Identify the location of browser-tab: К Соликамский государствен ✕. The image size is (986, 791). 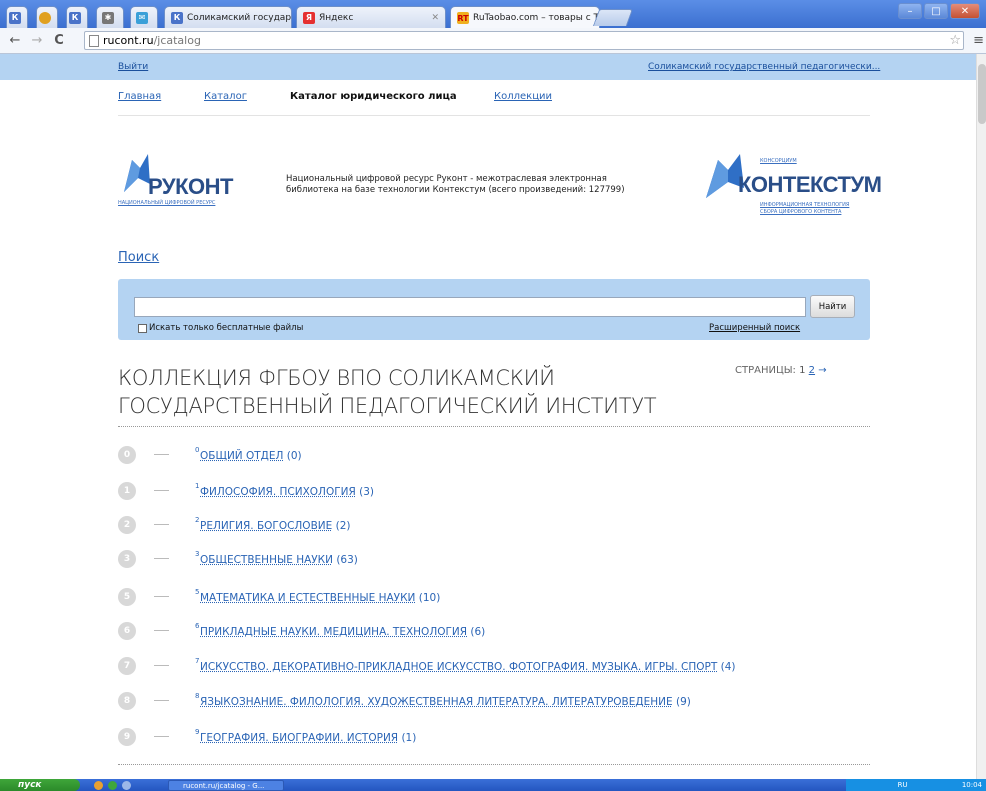
(228, 17).